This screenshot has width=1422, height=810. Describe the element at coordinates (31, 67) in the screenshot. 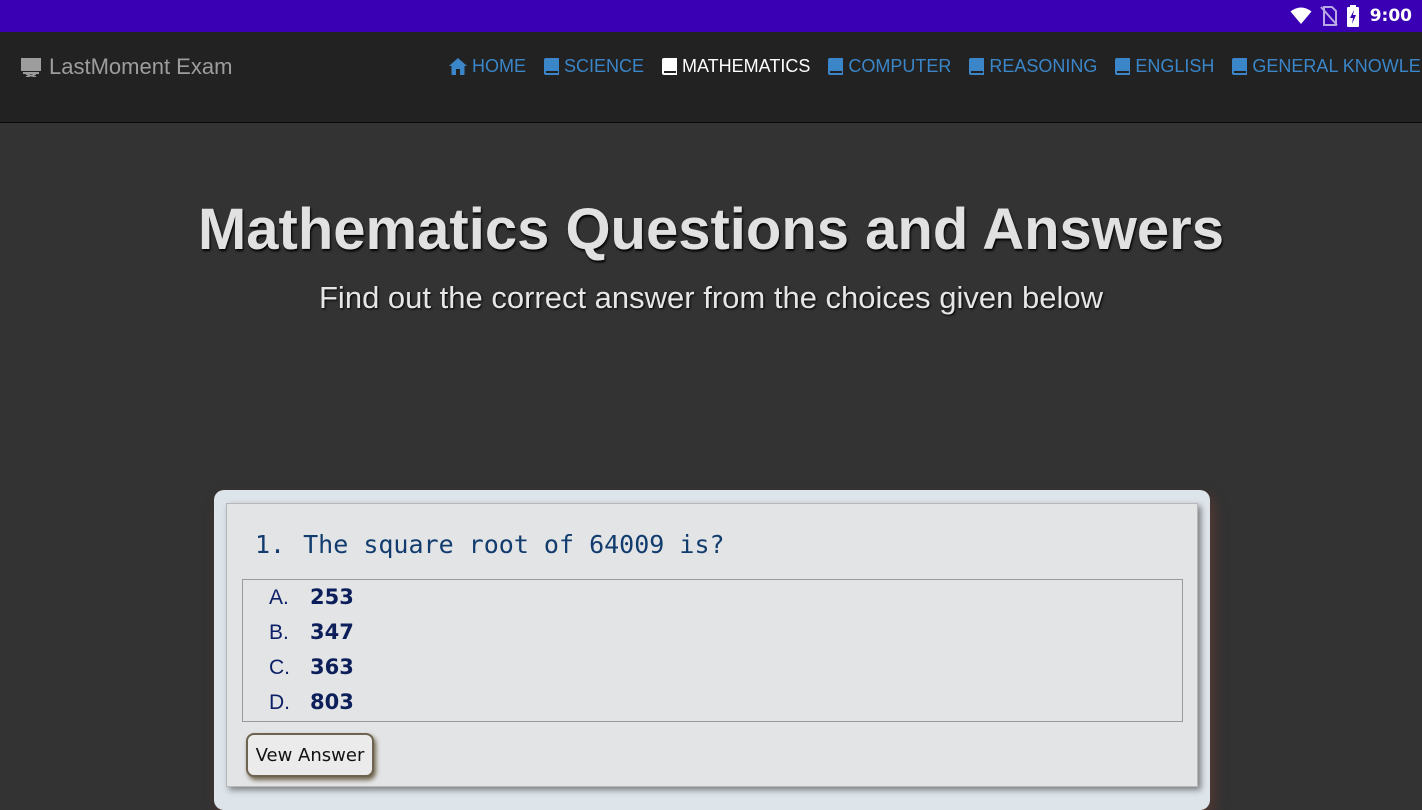

I see `desktop-icon` at that location.